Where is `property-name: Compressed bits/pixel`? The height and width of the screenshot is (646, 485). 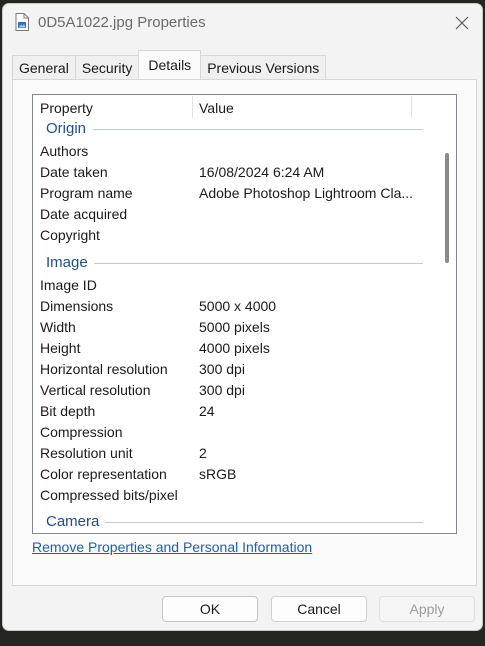
property-name: Compressed bits/pixel is located at coordinates (109, 495).